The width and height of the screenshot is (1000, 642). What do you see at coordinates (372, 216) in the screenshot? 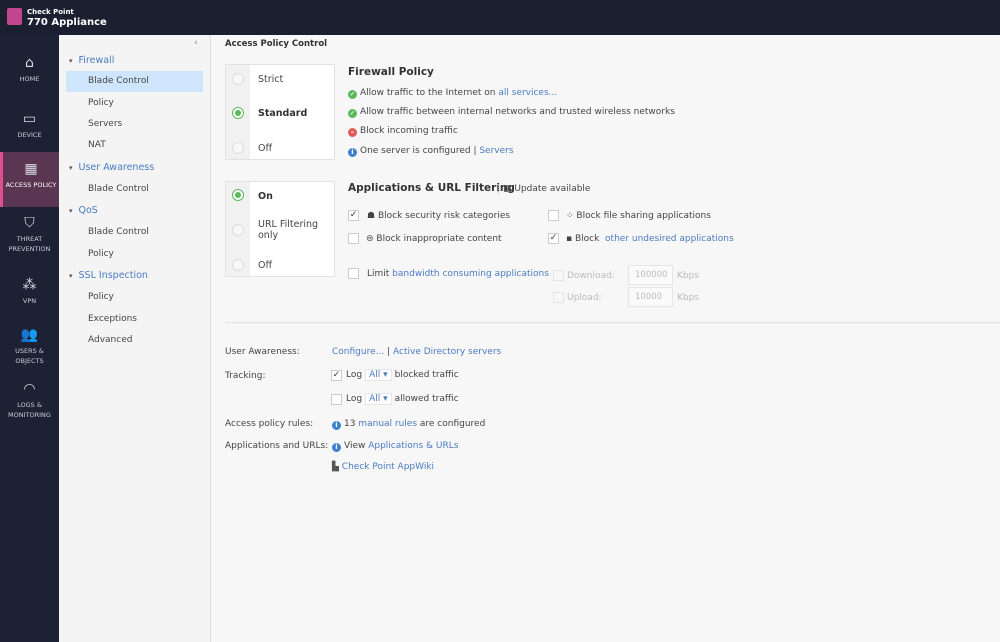
I see `bug-icon: ☗` at bounding box center [372, 216].